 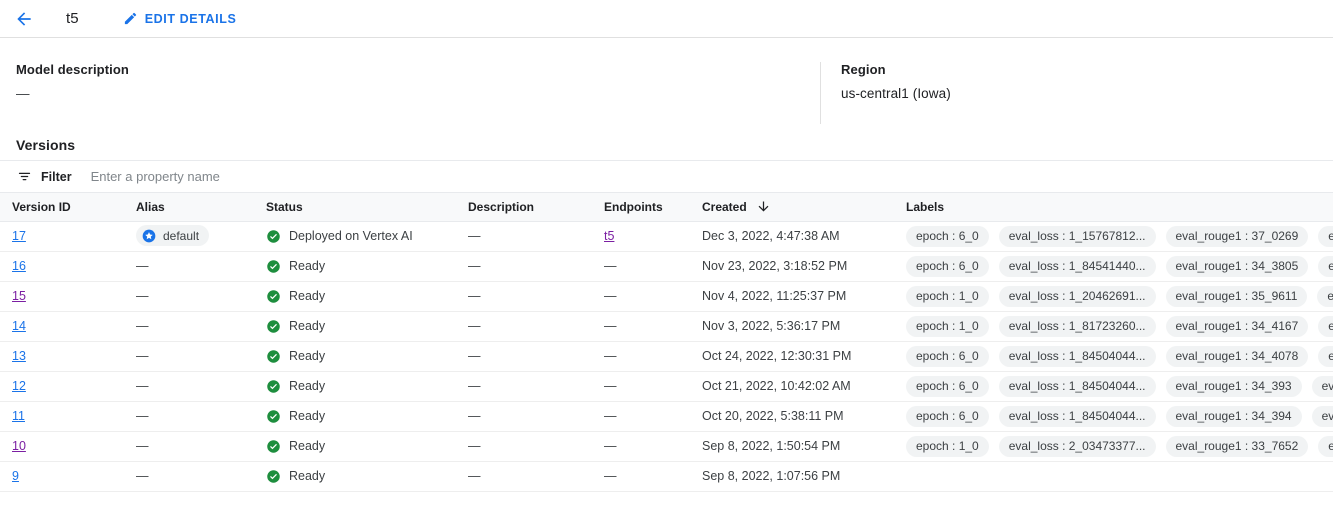 I want to click on back-arrow-icon, so click(x=24, y=19).